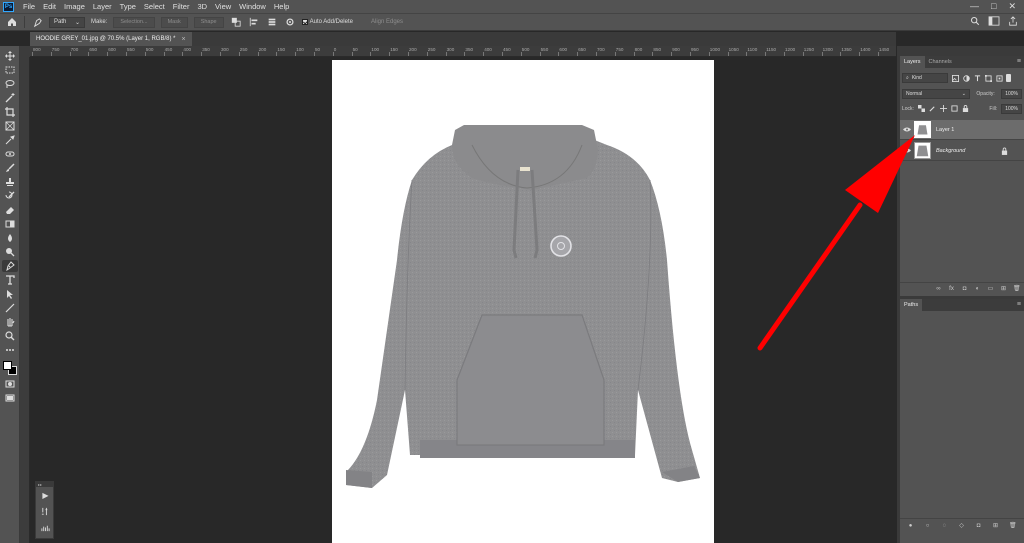 This screenshot has width=1024, height=543. I want to click on make-work-path-icon: ◇, so click(961, 525).